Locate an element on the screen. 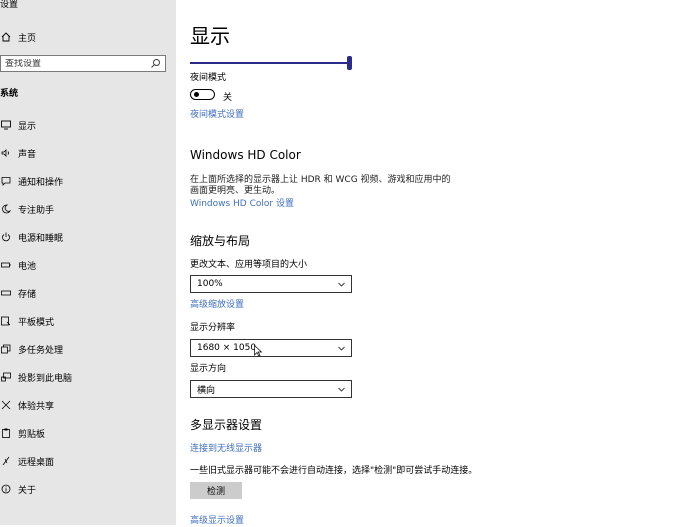 This screenshot has height=527, width=700. sidebar-item-notifications: 通知和操作 is located at coordinates (88, 181).